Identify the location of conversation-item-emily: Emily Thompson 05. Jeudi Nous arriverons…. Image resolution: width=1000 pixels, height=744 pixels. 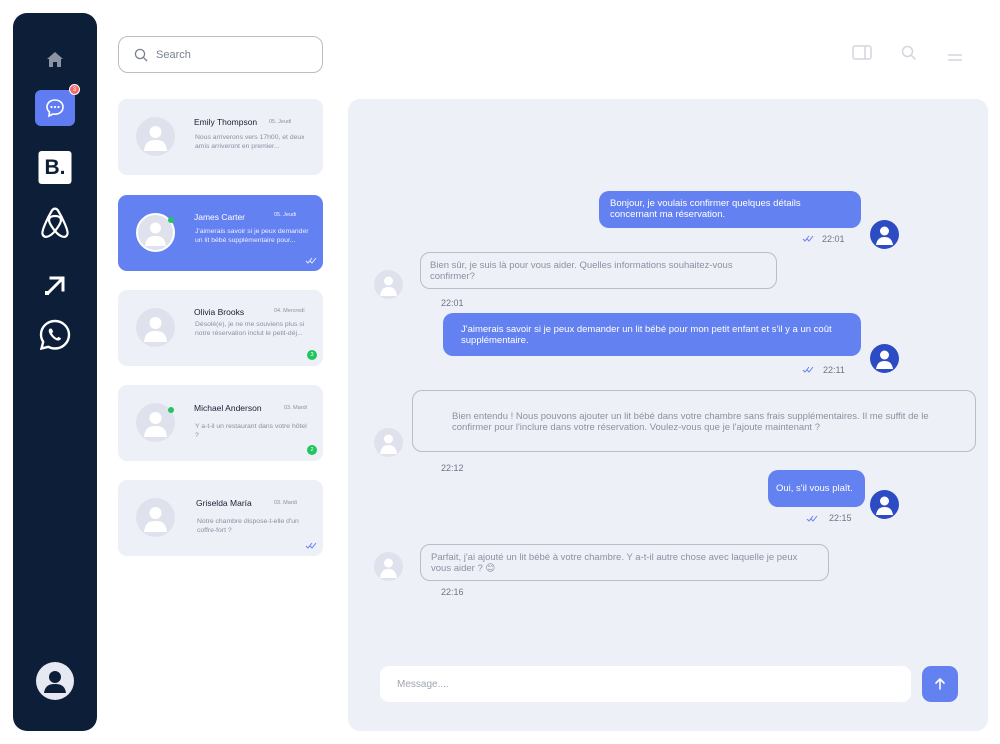
(220, 137).